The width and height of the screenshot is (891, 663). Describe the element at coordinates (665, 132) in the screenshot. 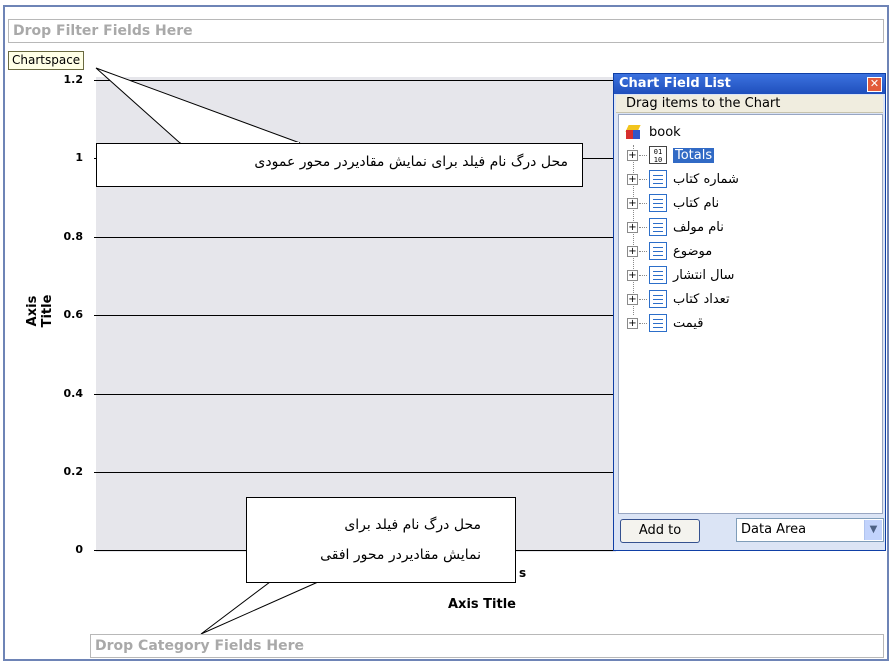

I see `tree-root-label: book` at that location.